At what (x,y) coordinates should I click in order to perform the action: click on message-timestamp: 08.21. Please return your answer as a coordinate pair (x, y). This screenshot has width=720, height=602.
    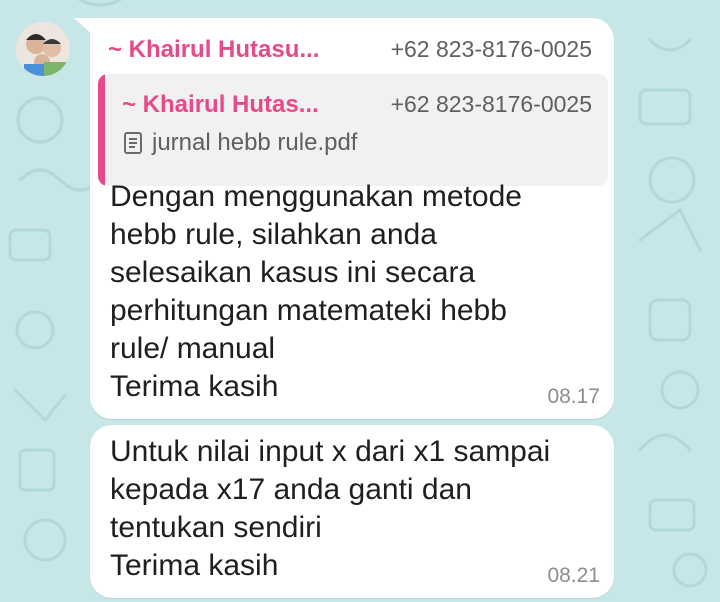
    Looking at the image, I should click on (573, 575).